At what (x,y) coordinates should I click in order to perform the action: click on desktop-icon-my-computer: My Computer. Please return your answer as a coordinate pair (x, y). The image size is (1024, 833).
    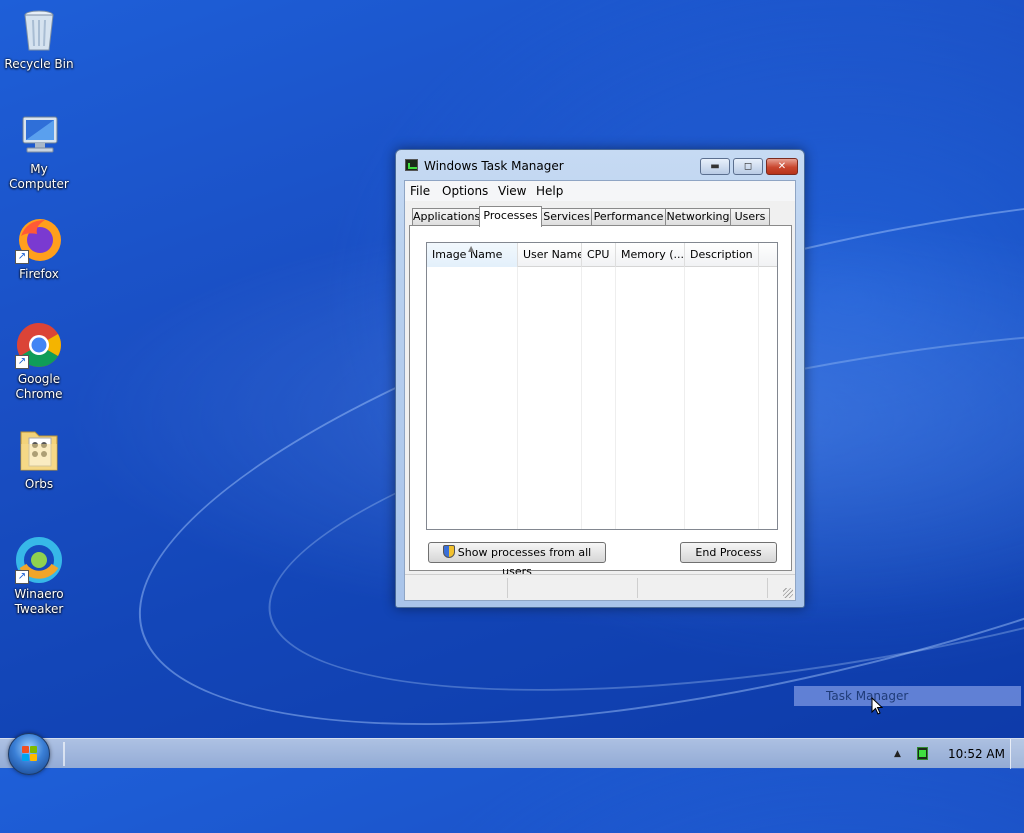
    Looking at the image, I should click on (39, 151).